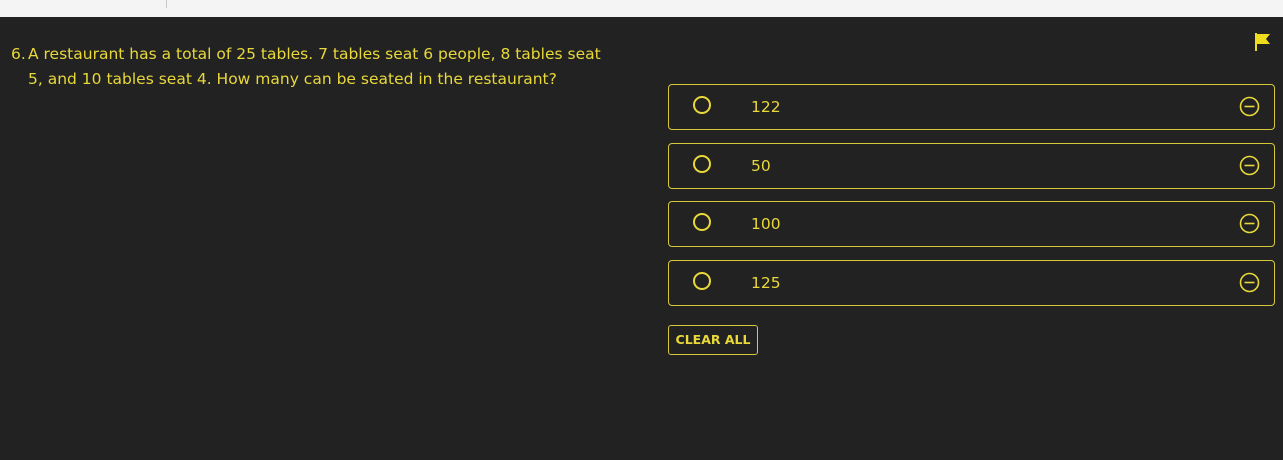  Describe the element at coordinates (1263, 42) in the screenshot. I see `flag-icon` at that location.